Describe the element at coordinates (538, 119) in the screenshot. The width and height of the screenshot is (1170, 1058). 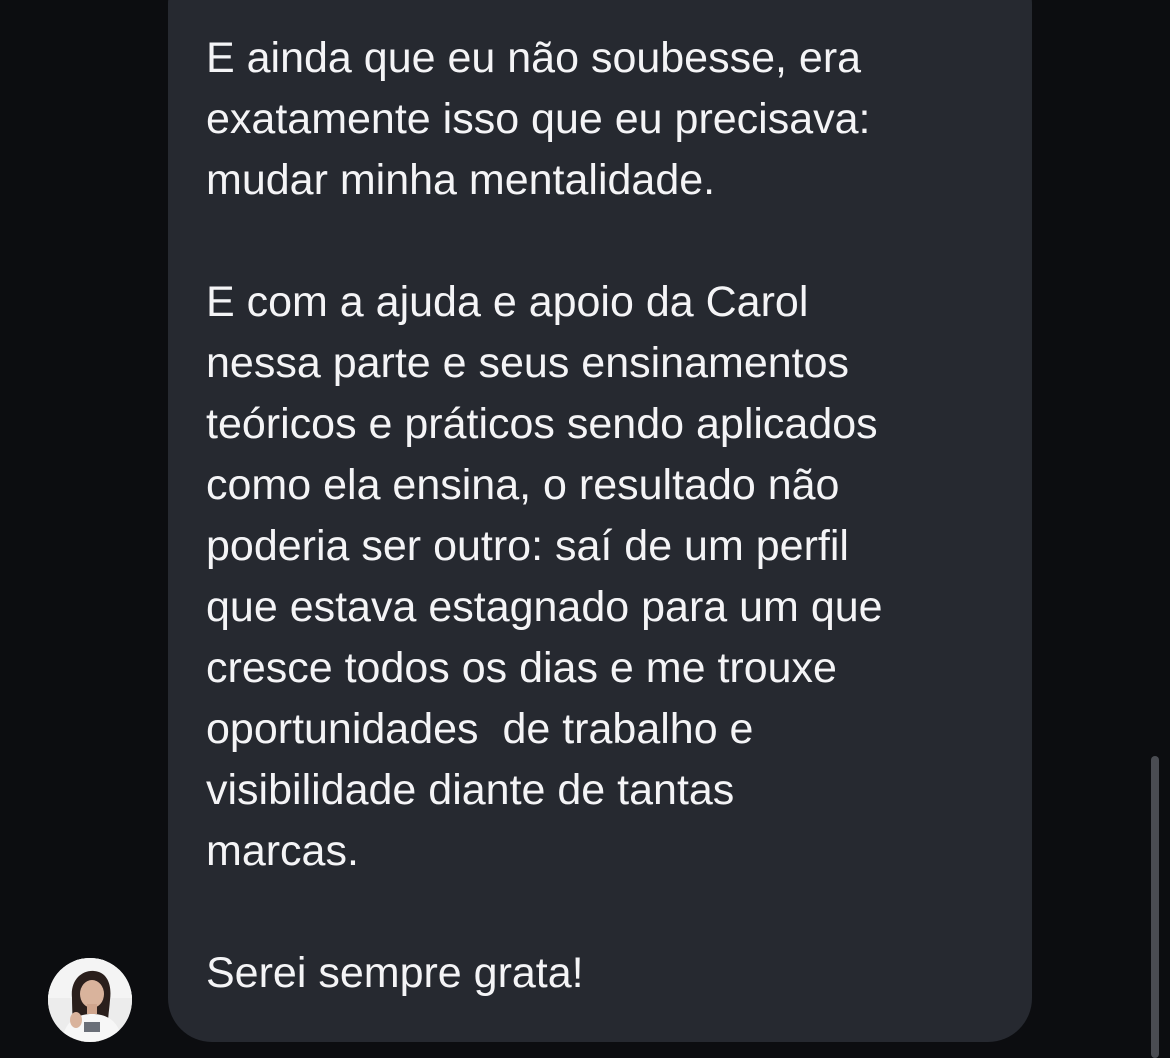
I see `message-line: exatamente isso que eu precisava:` at that location.